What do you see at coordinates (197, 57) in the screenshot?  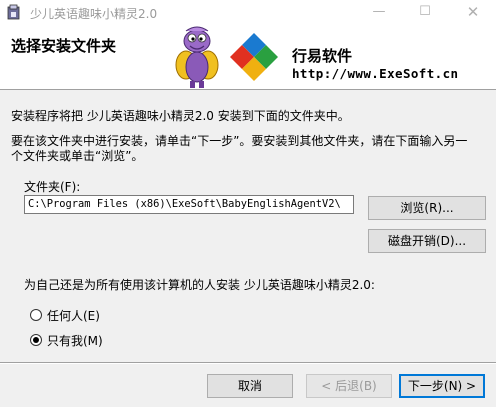 I see `mascot-image` at bounding box center [197, 57].